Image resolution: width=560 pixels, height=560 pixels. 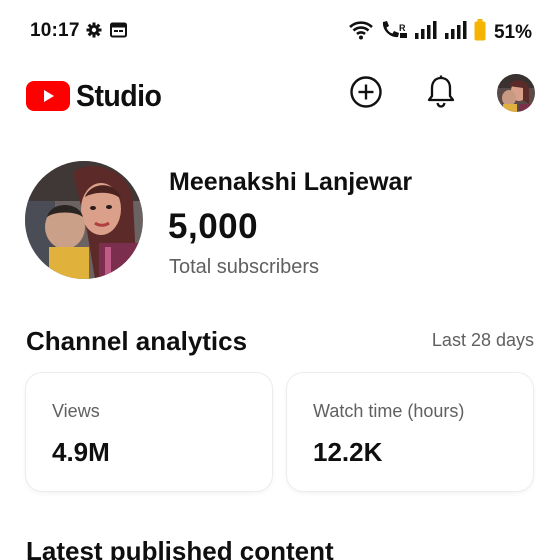 I want to click on watch-time-value: 12.2K, so click(x=348, y=452).